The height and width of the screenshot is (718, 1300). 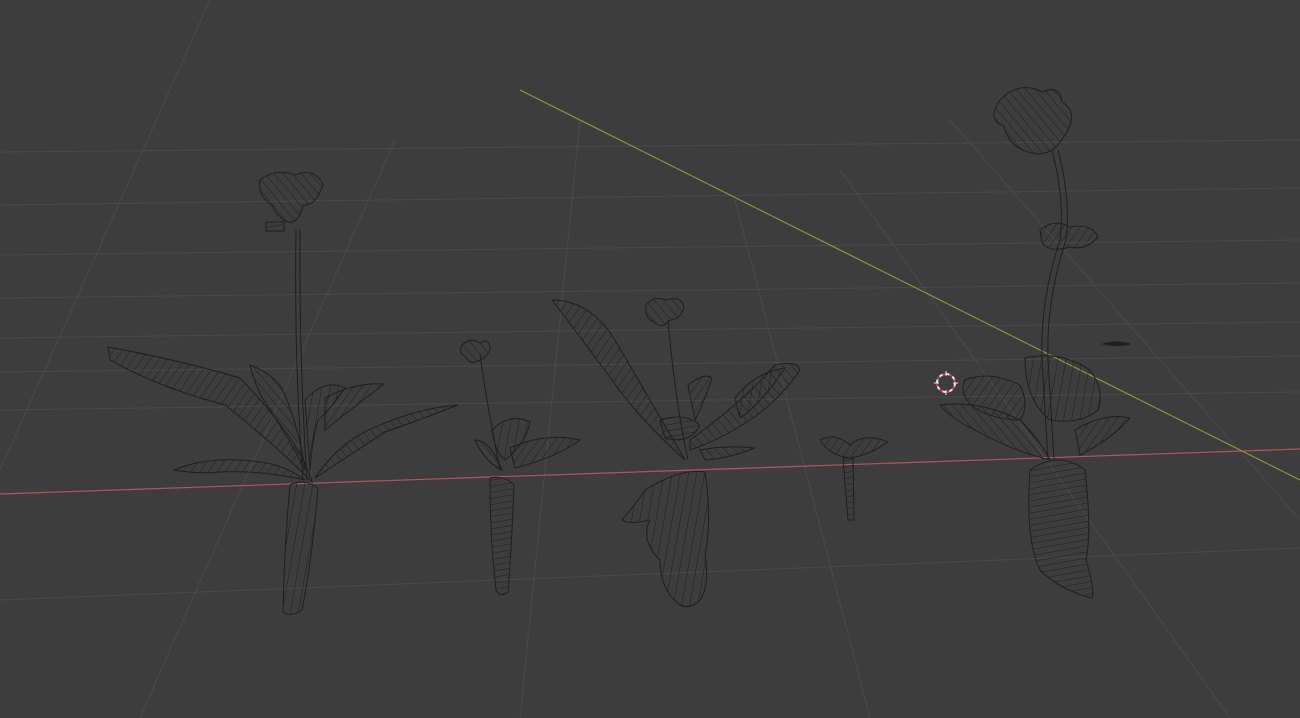 What do you see at coordinates (946, 383) in the screenshot?
I see `3d-cursor-icon` at bounding box center [946, 383].